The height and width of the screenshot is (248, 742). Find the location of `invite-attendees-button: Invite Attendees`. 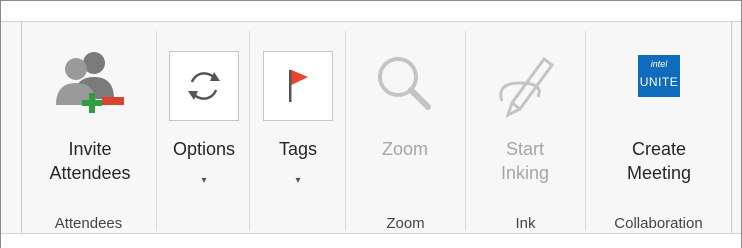

invite-attendees-button: Invite Attendees is located at coordinates (90, 121).